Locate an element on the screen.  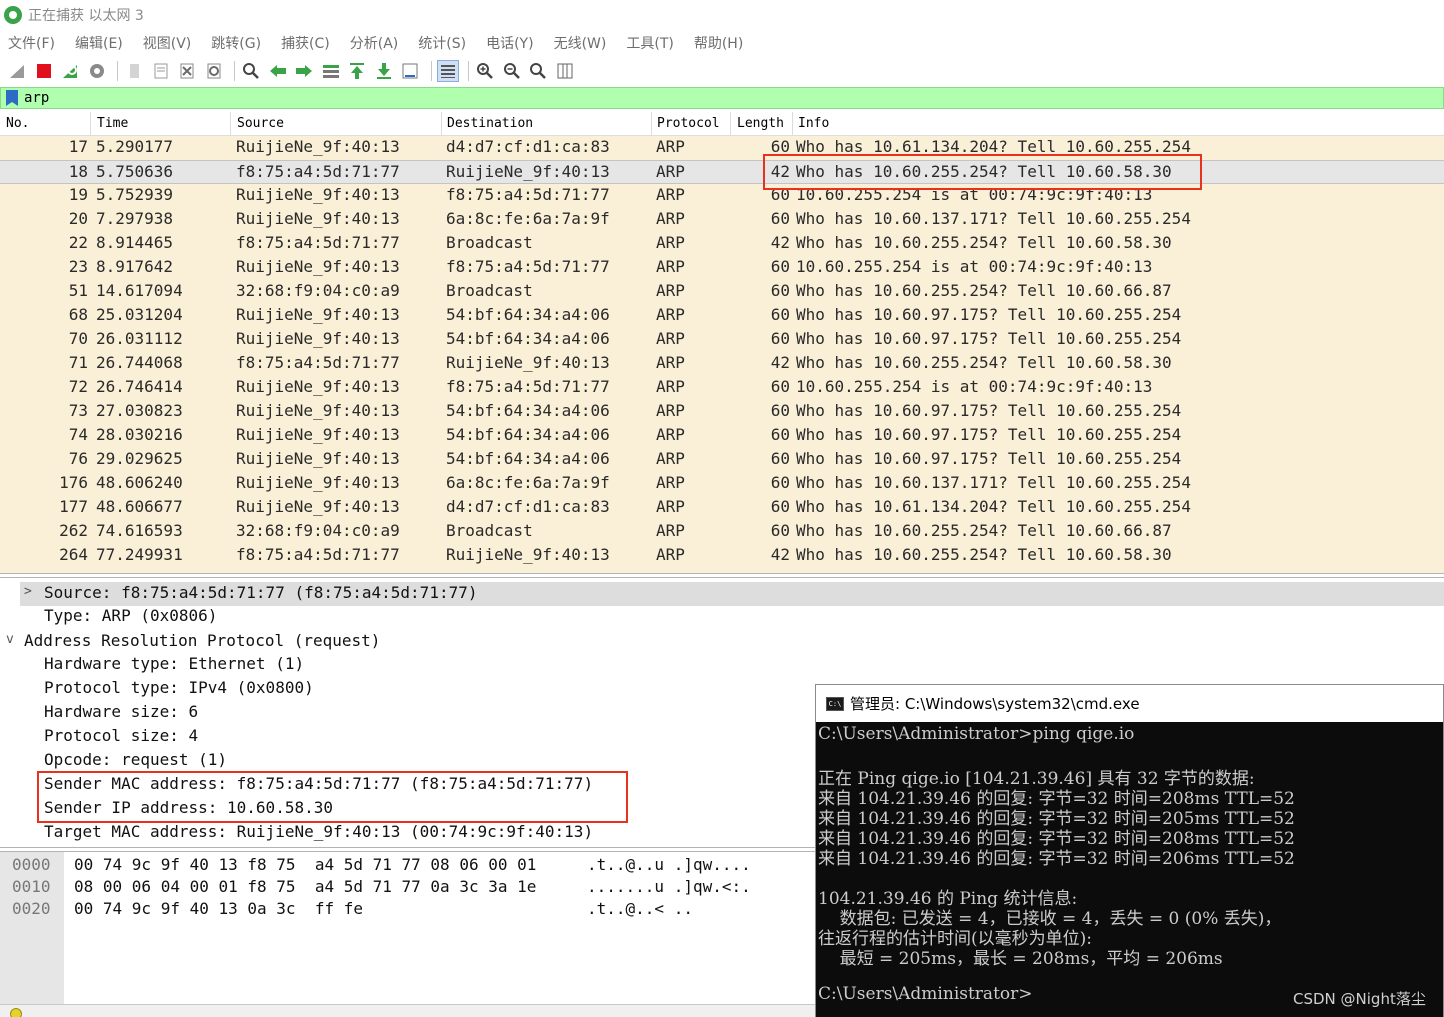
open-file-icon is located at coordinates (134, 71).